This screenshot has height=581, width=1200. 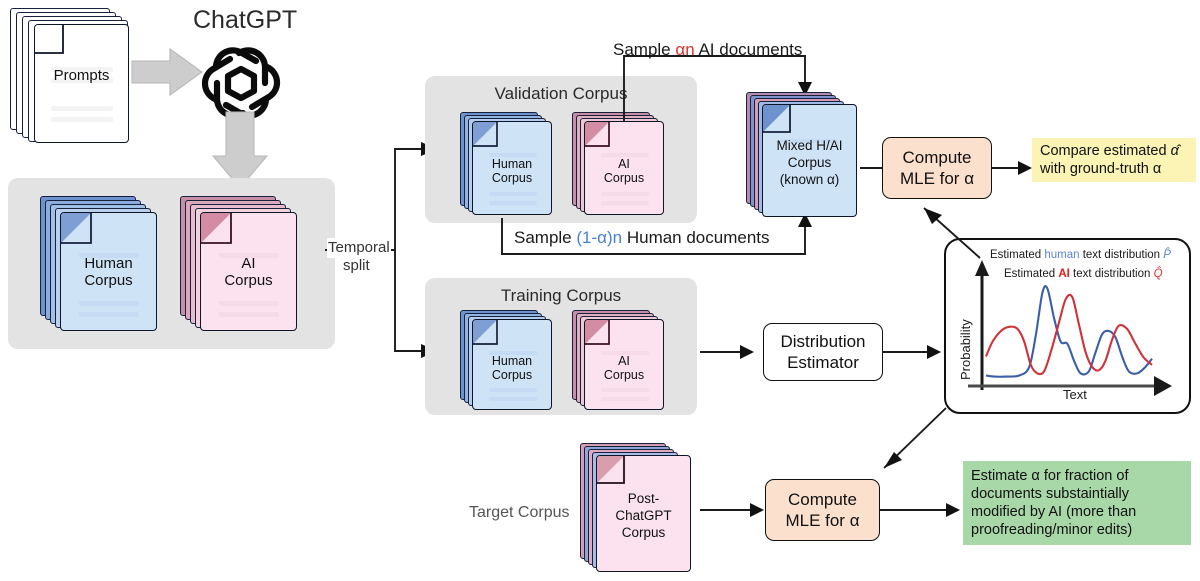 What do you see at coordinates (934, 352) in the screenshot?
I see `arrowhead-estimator-to-chart` at bounding box center [934, 352].